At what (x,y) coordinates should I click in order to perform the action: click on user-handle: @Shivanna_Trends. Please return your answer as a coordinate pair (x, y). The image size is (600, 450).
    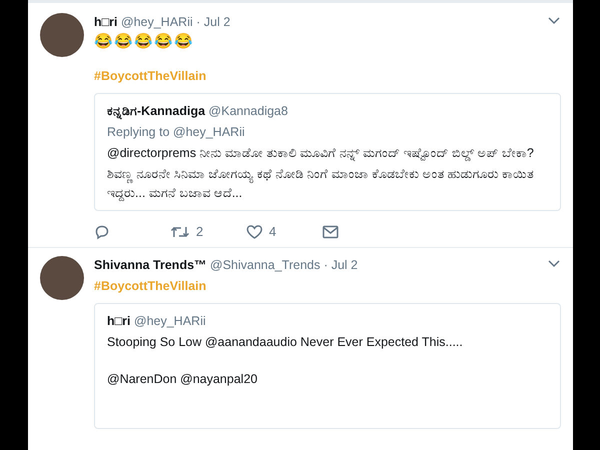
    Looking at the image, I should click on (265, 265).